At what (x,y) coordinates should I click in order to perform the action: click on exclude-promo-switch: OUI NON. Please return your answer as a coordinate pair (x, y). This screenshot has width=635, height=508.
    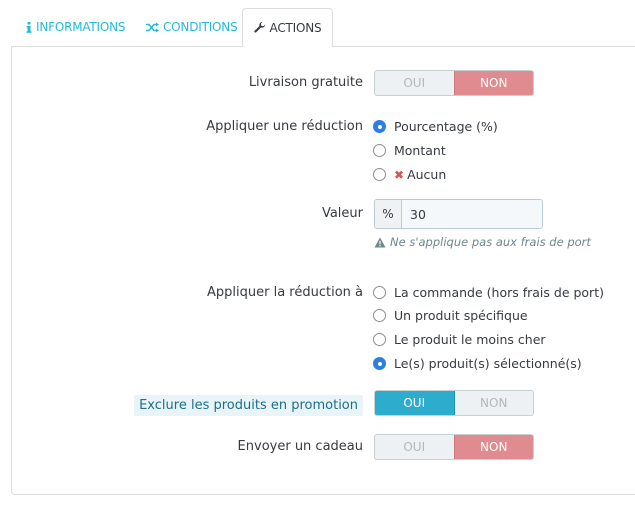
    Looking at the image, I should click on (454, 403).